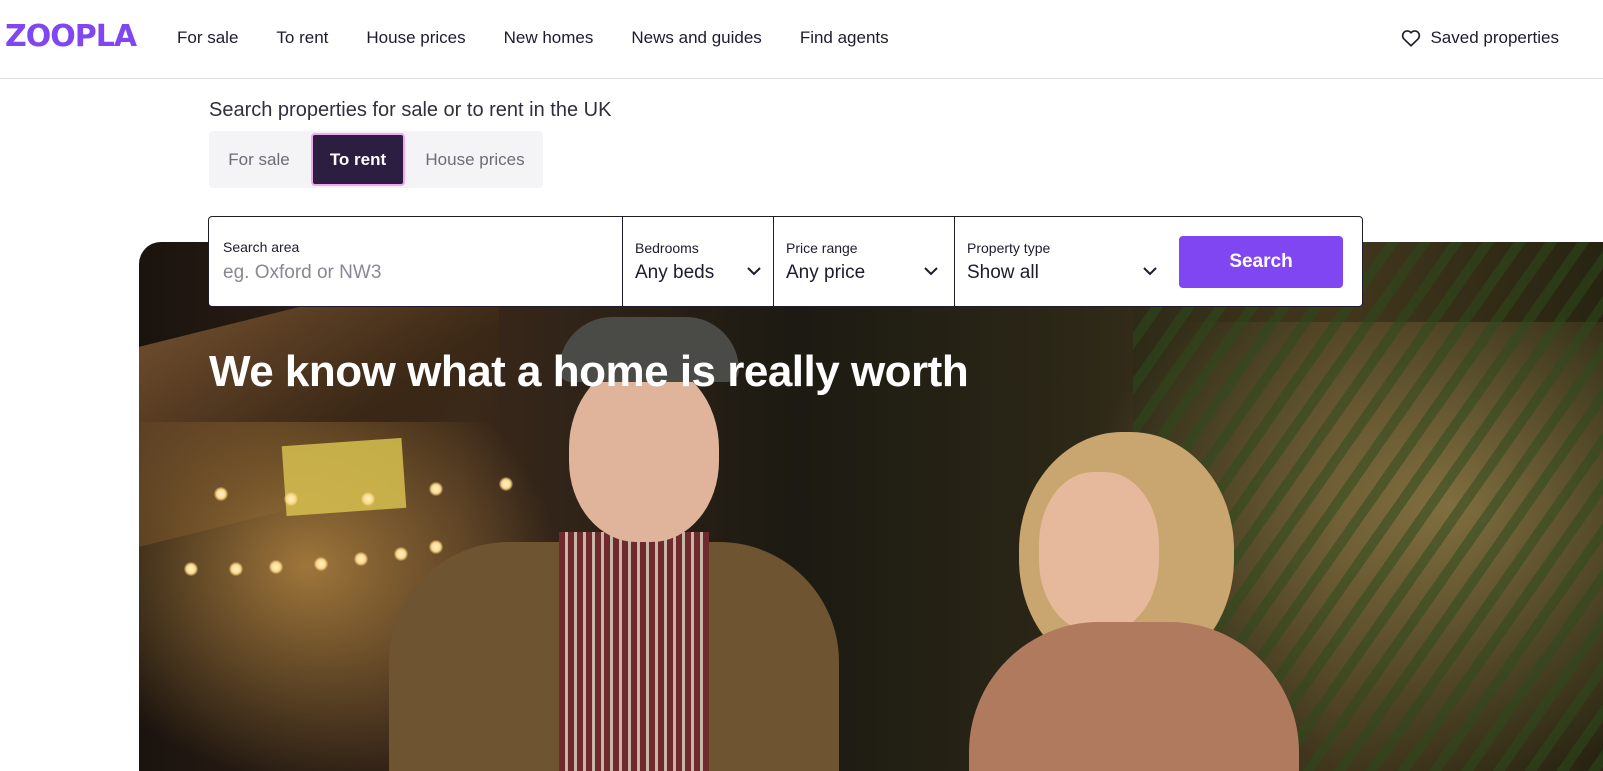 This screenshot has height=771, width=1603. Describe the element at coordinates (261, 247) in the screenshot. I see `search-area-label: Search area` at that location.